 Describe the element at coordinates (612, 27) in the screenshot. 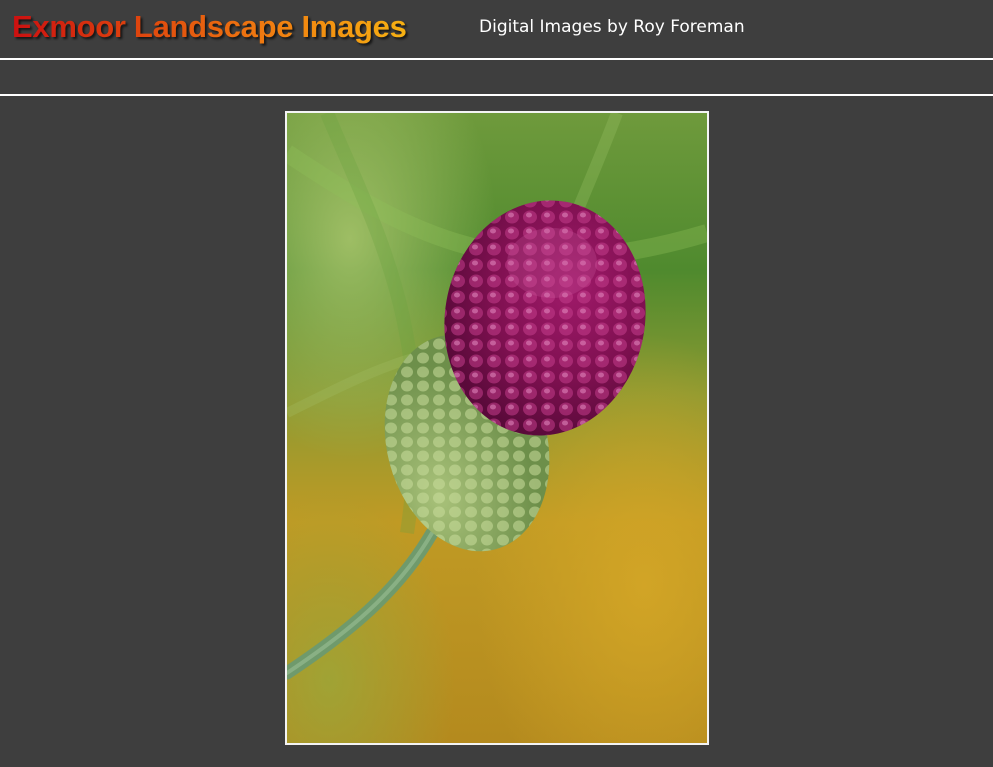

I see `site-tagline: Digital Images by Roy Foreman` at that location.